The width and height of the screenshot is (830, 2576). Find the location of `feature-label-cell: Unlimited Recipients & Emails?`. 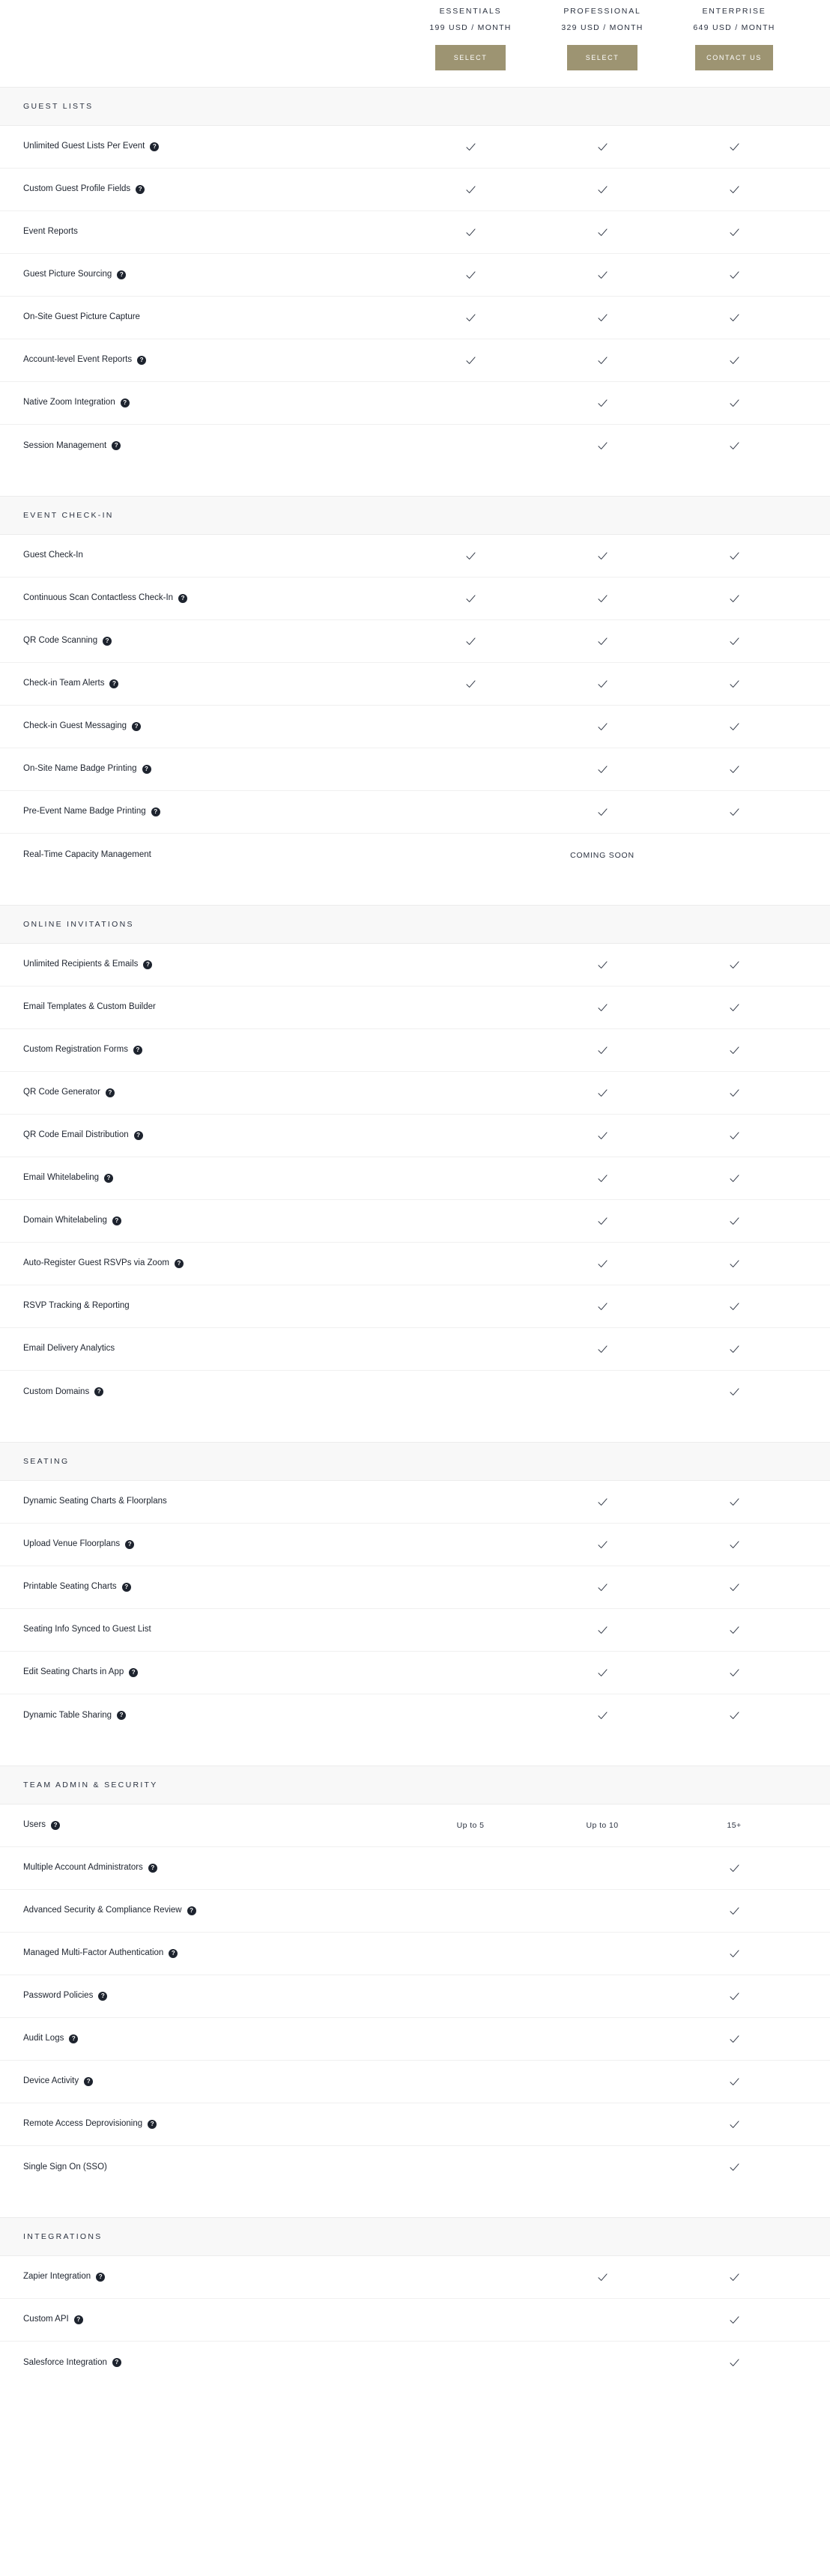

feature-label-cell: Unlimited Recipients & Emails? is located at coordinates (202, 965).